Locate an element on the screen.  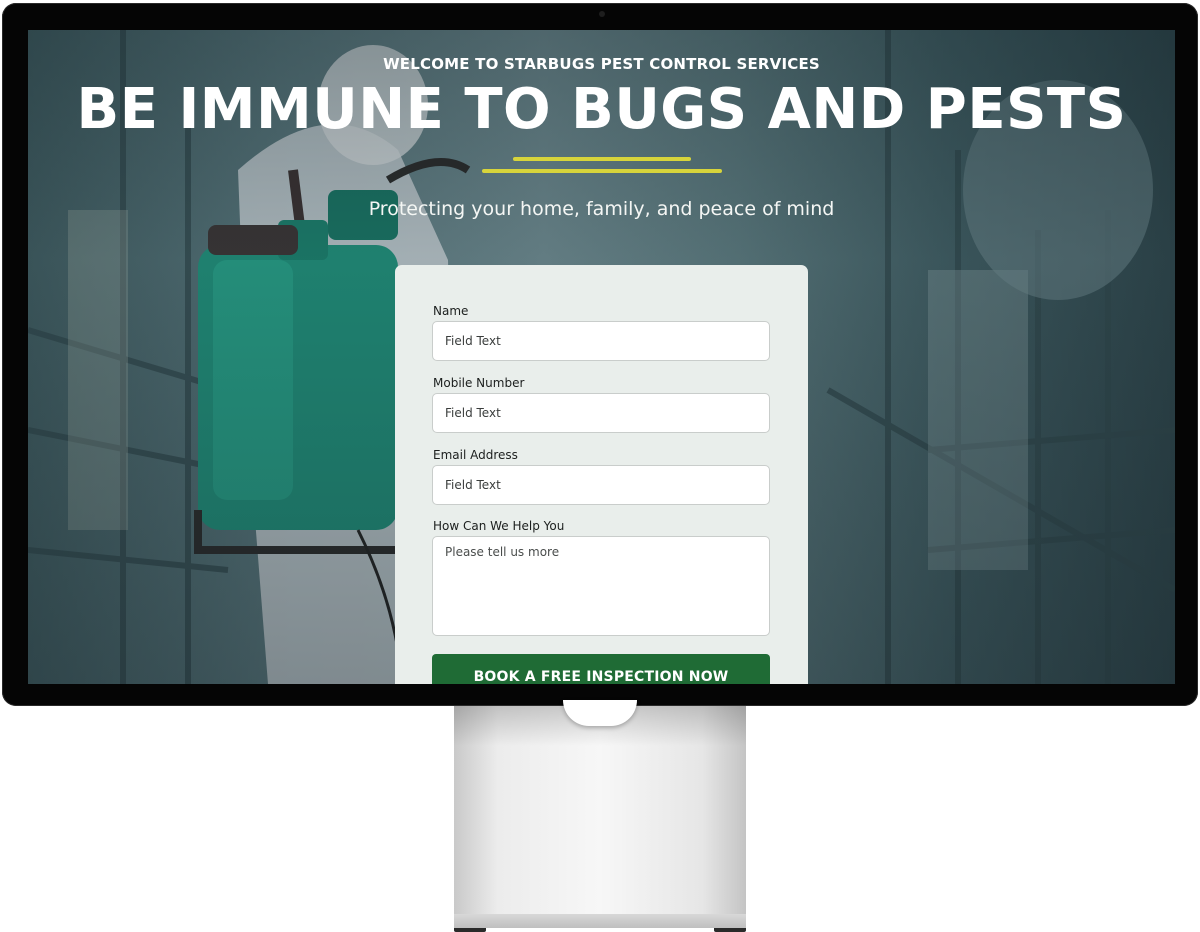
stand-foot-right is located at coordinates (730, 930).